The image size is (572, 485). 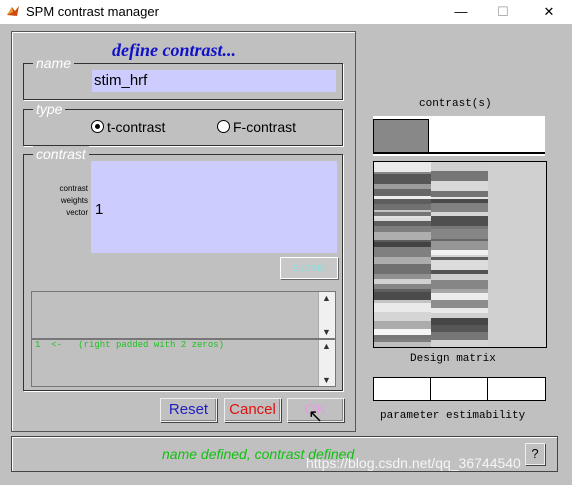 I want to click on contrast-message: 1 <- (right padded with 2 zeros), so click(x=130, y=345).